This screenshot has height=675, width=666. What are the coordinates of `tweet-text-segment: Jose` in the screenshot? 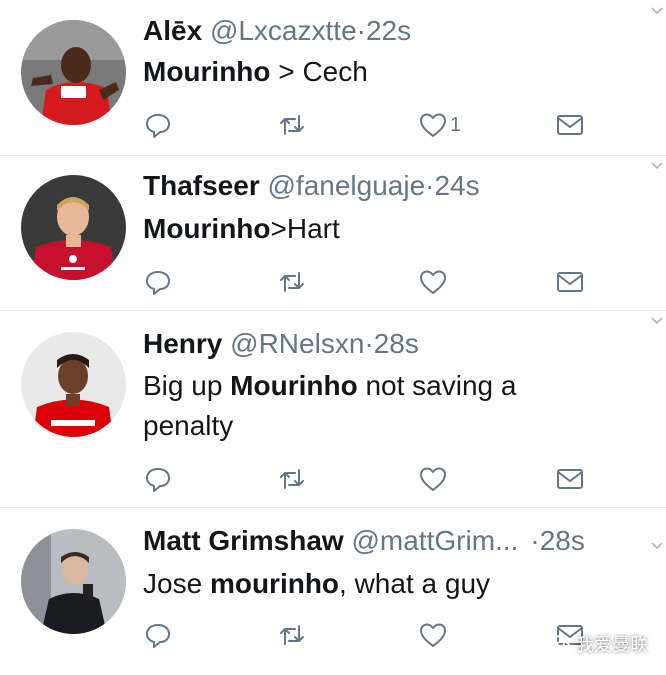 It's located at (176, 583).